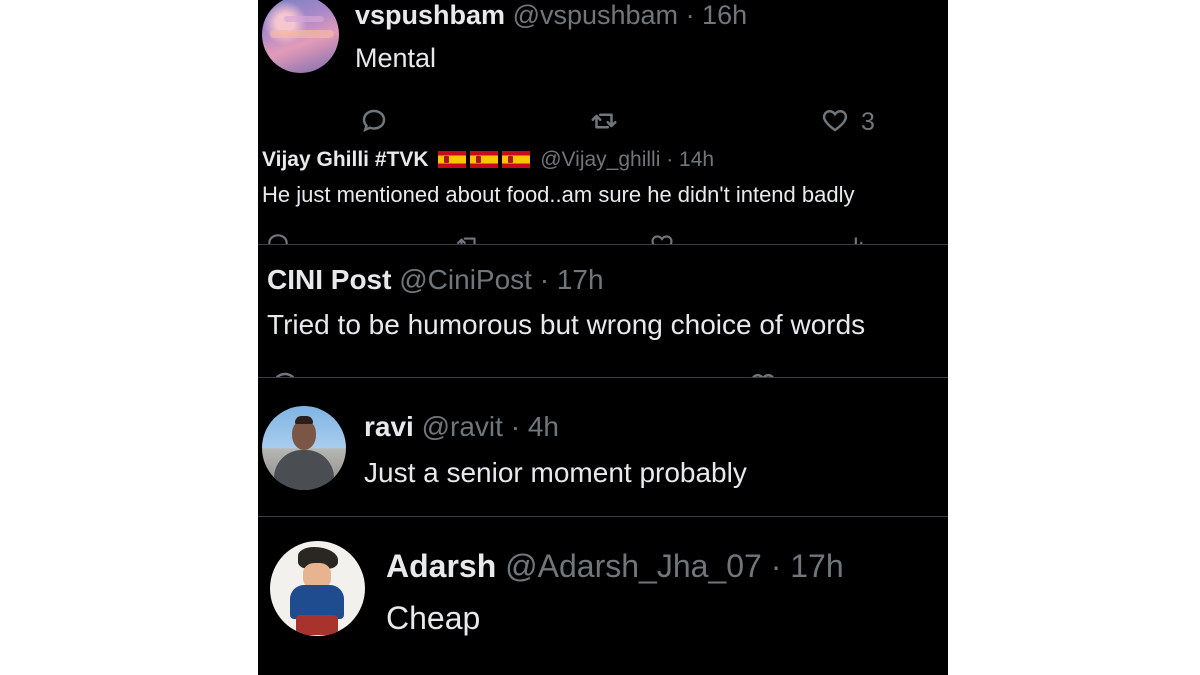 The width and height of the screenshot is (1200, 675). Describe the element at coordinates (441, 566) in the screenshot. I see `display-name: Adarsh` at that location.